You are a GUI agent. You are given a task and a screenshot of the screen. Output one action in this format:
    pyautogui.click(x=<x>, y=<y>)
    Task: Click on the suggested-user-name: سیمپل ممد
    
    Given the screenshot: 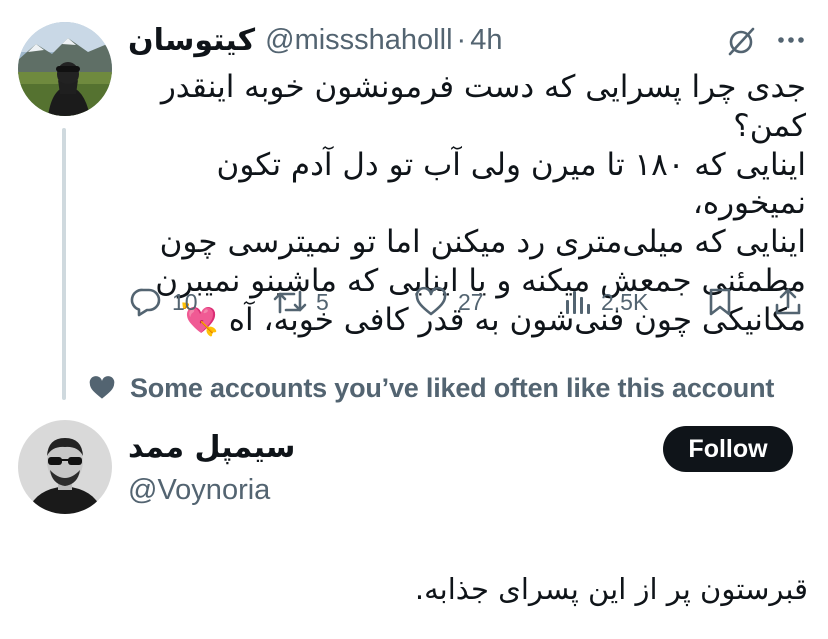 What is the action you would take?
    pyautogui.click(x=211, y=447)
    